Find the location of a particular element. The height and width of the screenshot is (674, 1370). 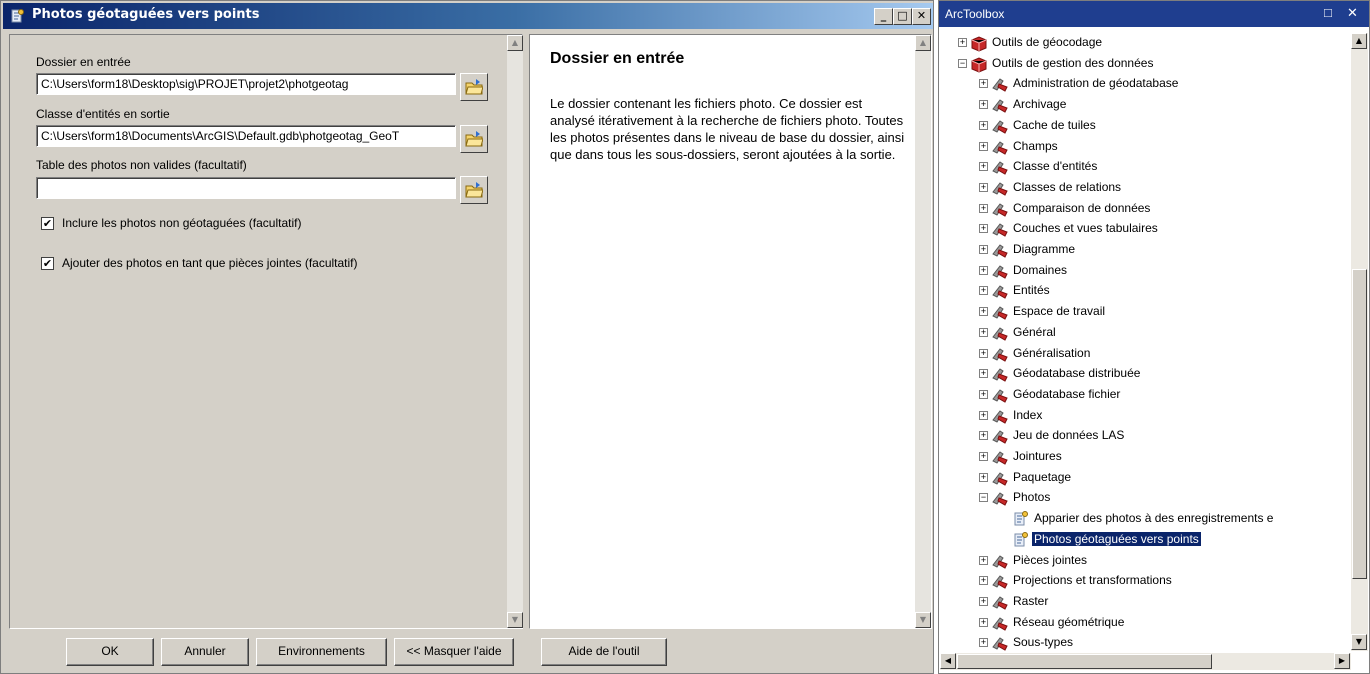

tree-node: + Administration de géodatabase is located at coordinates (1144, 84).